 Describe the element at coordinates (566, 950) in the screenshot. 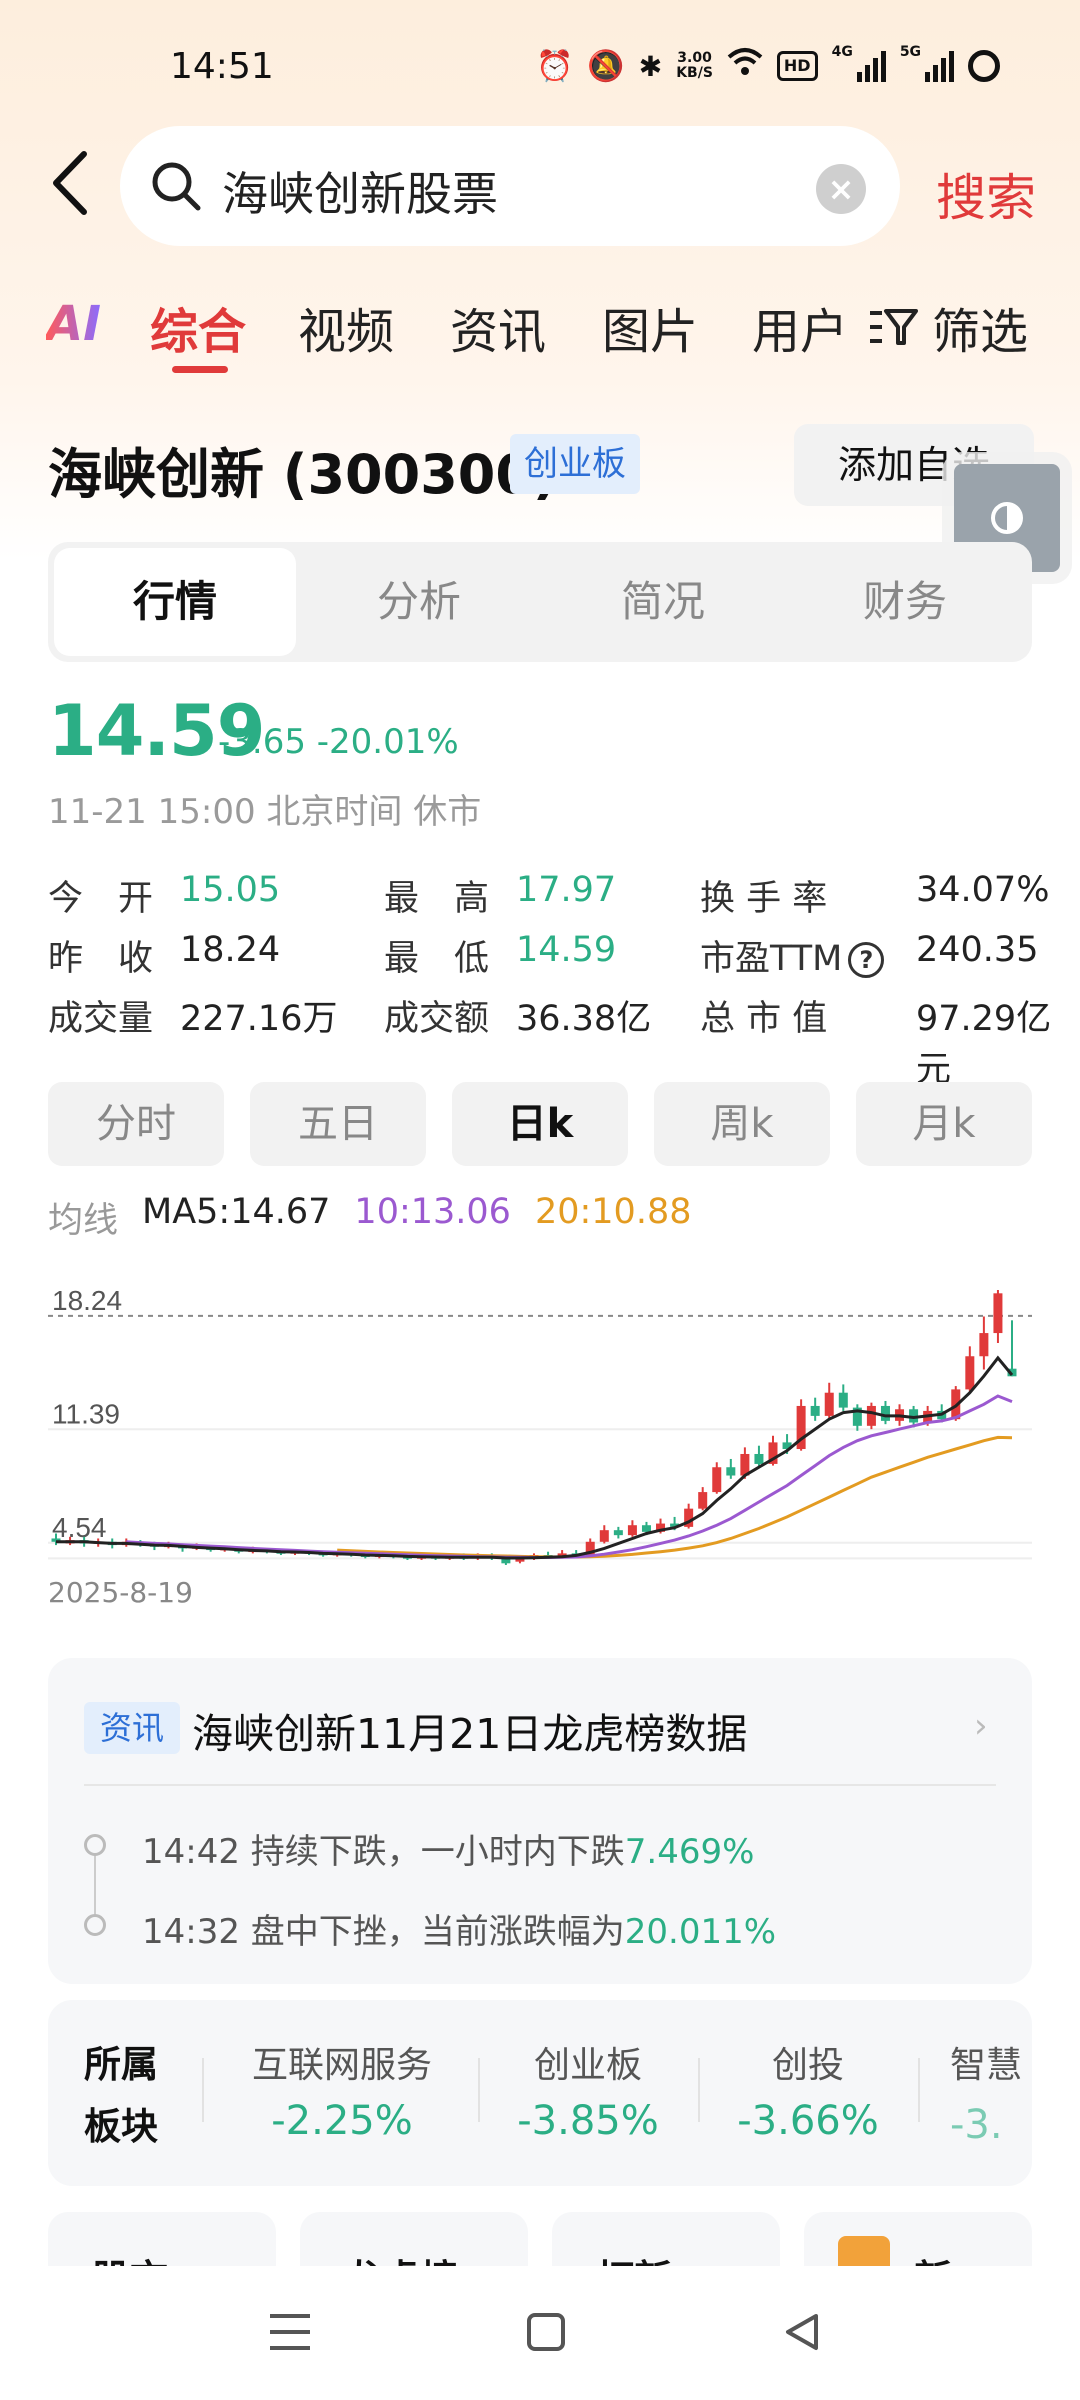

I see `low-value: 14.59` at that location.